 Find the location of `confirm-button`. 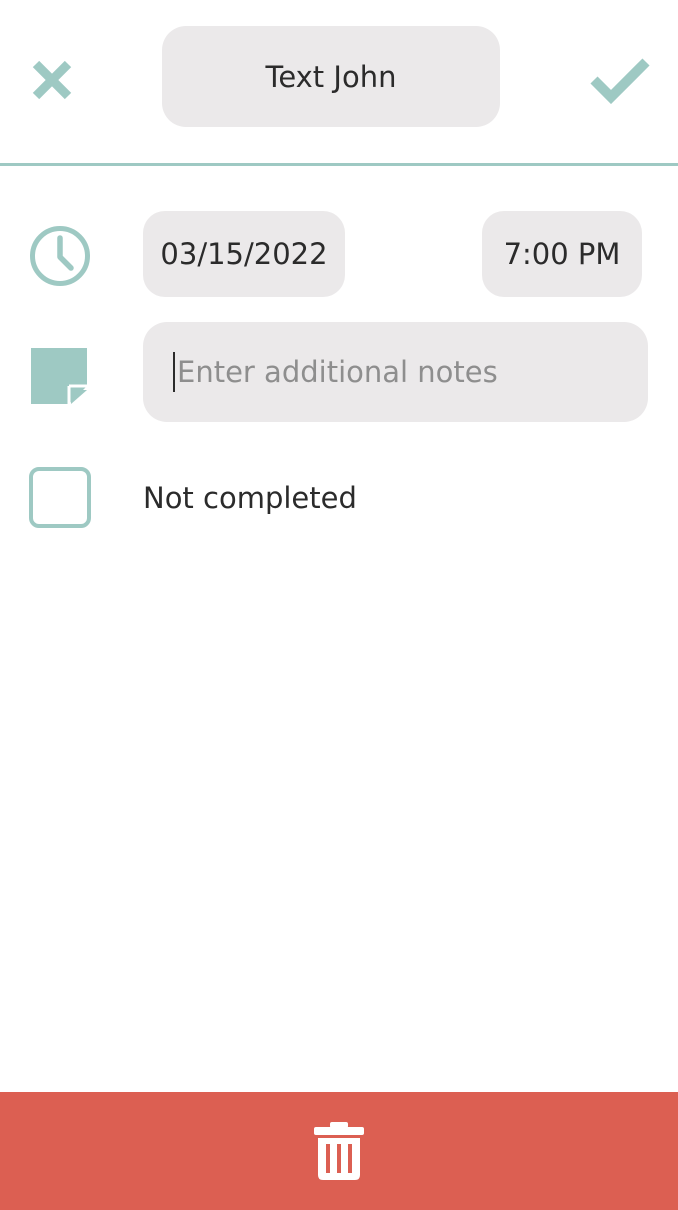

confirm-button is located at coordinates (620, 80).